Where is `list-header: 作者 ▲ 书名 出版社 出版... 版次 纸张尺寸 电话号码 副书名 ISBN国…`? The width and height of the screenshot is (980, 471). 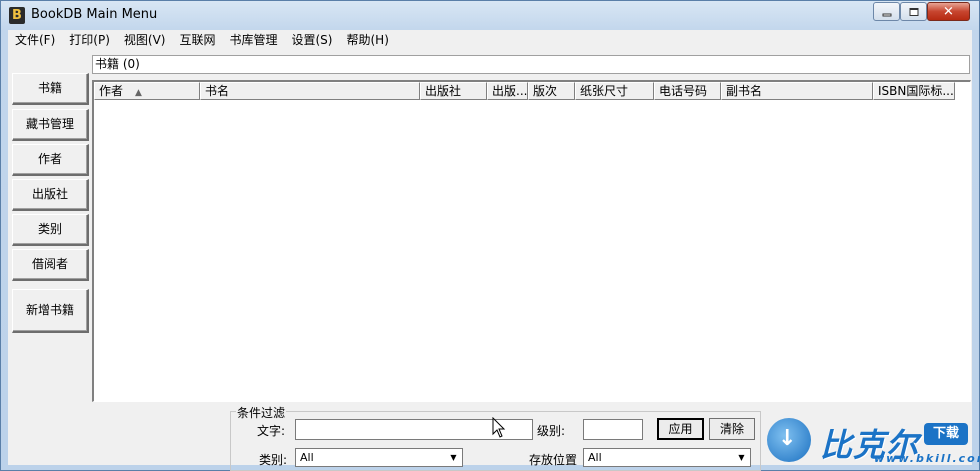
list-header: 作者 ▲ 书名 出版社 出版... 版次 纸张尺寸 电话号码 副书名 ISBN国… is located at coordinates (532, 91).